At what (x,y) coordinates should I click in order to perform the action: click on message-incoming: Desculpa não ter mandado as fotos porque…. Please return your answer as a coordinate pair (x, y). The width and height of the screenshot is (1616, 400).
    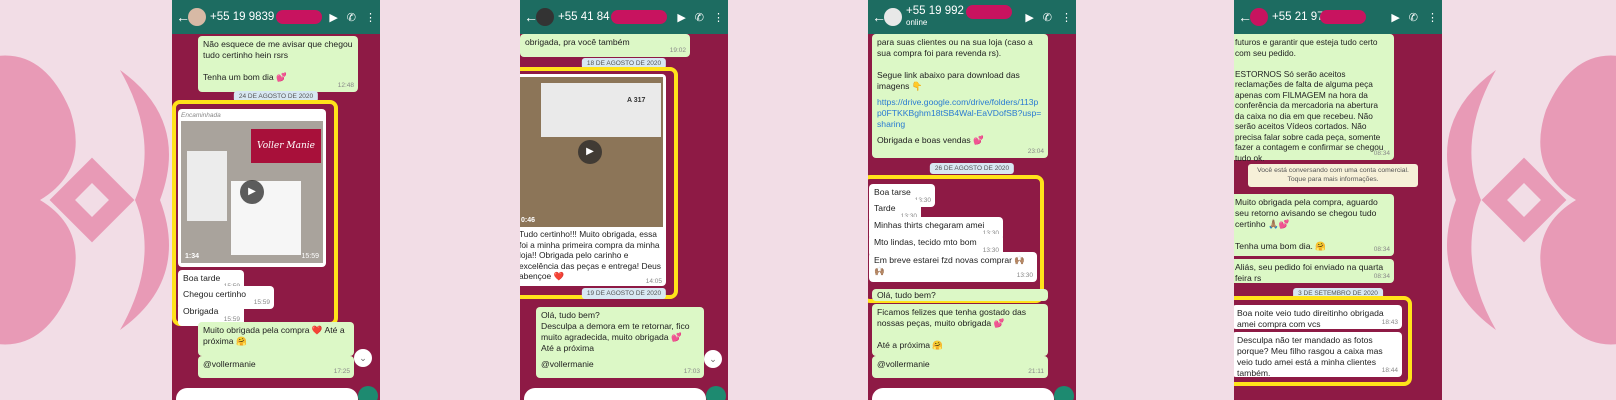
    Looking at the image, I should click on (1318, 355).